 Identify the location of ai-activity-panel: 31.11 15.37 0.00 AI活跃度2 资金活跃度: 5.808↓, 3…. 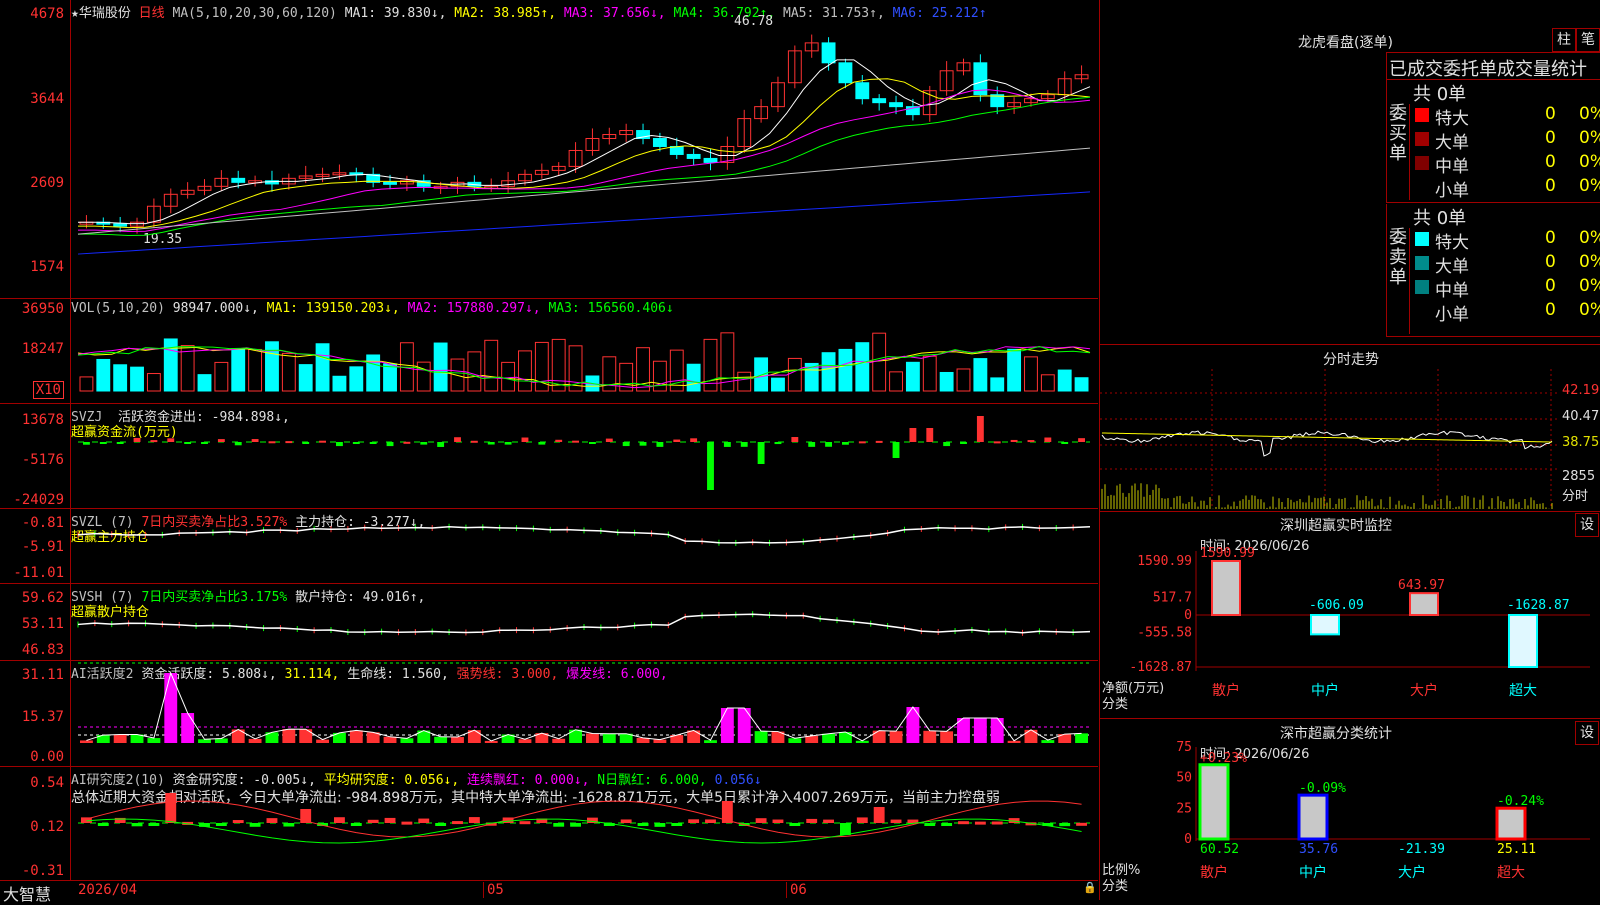
(549, 714).